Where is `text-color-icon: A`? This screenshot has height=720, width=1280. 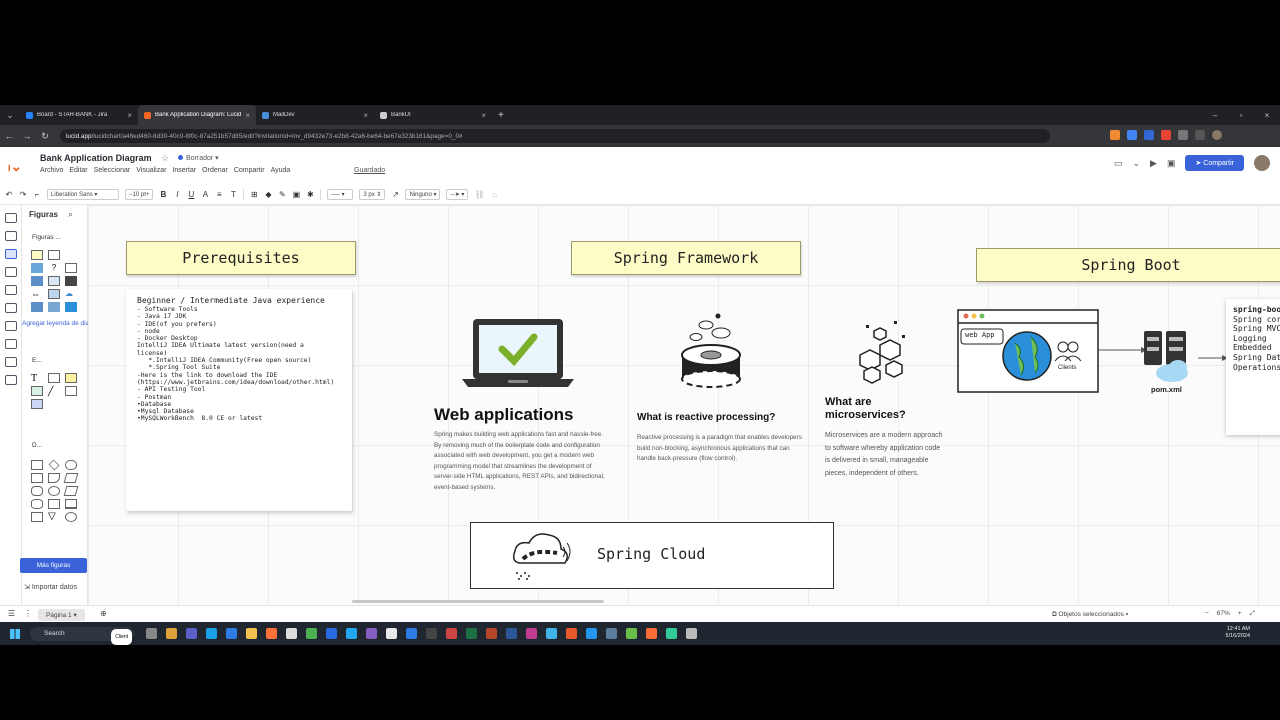
text-color-icon: A is located at coordinates (205, 194).